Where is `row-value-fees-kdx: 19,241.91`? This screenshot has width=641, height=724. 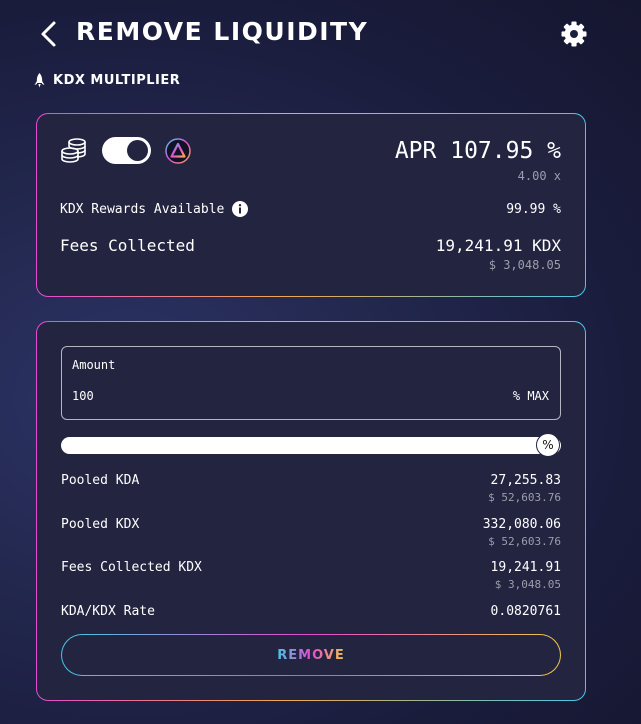
row-value-fees-kdx: 19,241.91 is located at coordinates (525, 567).